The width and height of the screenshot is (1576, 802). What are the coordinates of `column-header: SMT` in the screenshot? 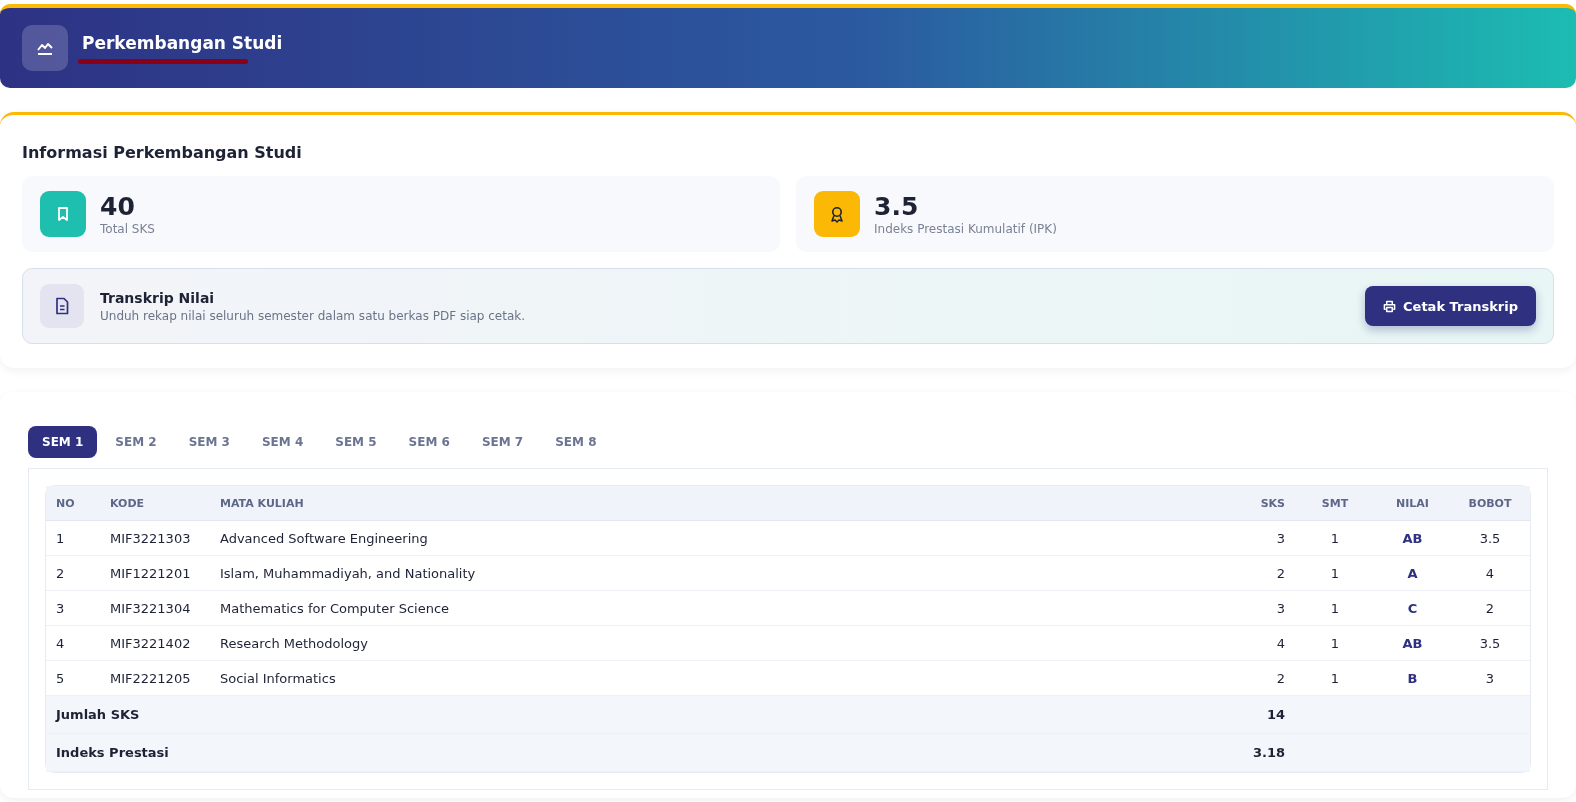 It's located at (1335, 503).